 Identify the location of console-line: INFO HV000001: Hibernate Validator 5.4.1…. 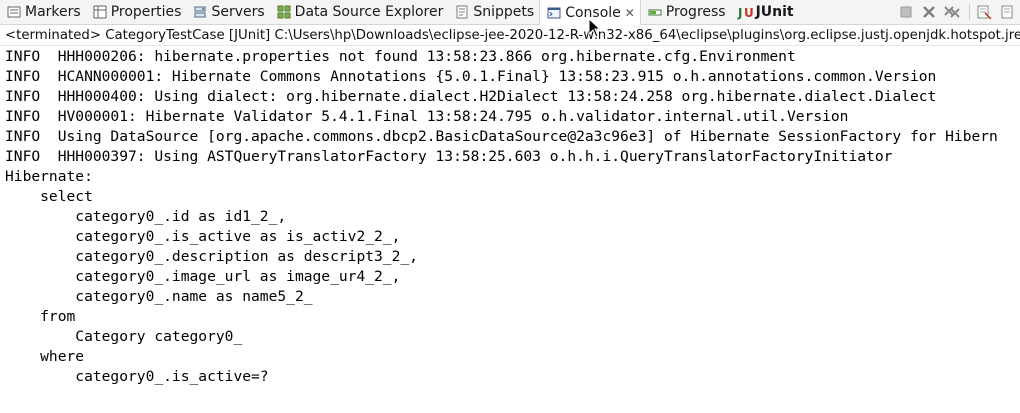
(427, 116).